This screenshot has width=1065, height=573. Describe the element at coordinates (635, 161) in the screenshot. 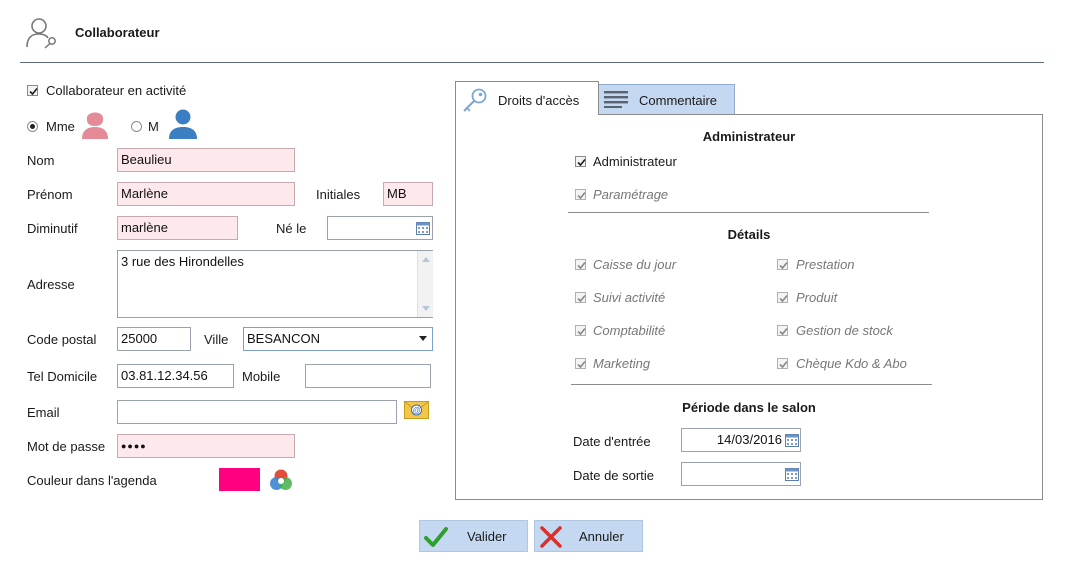

I see `admin-checkbox-label: Administrateur` at that location.